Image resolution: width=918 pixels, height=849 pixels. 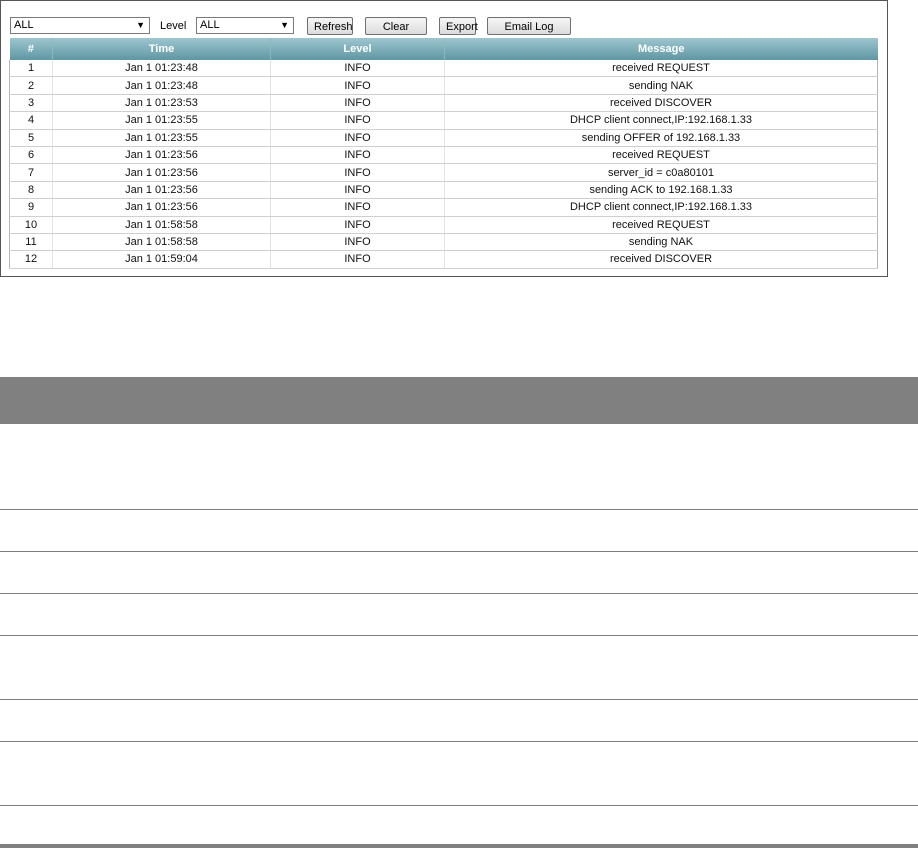 I want to click on log-time: Jan 1 01:23:53, so click(x=161, y=103).